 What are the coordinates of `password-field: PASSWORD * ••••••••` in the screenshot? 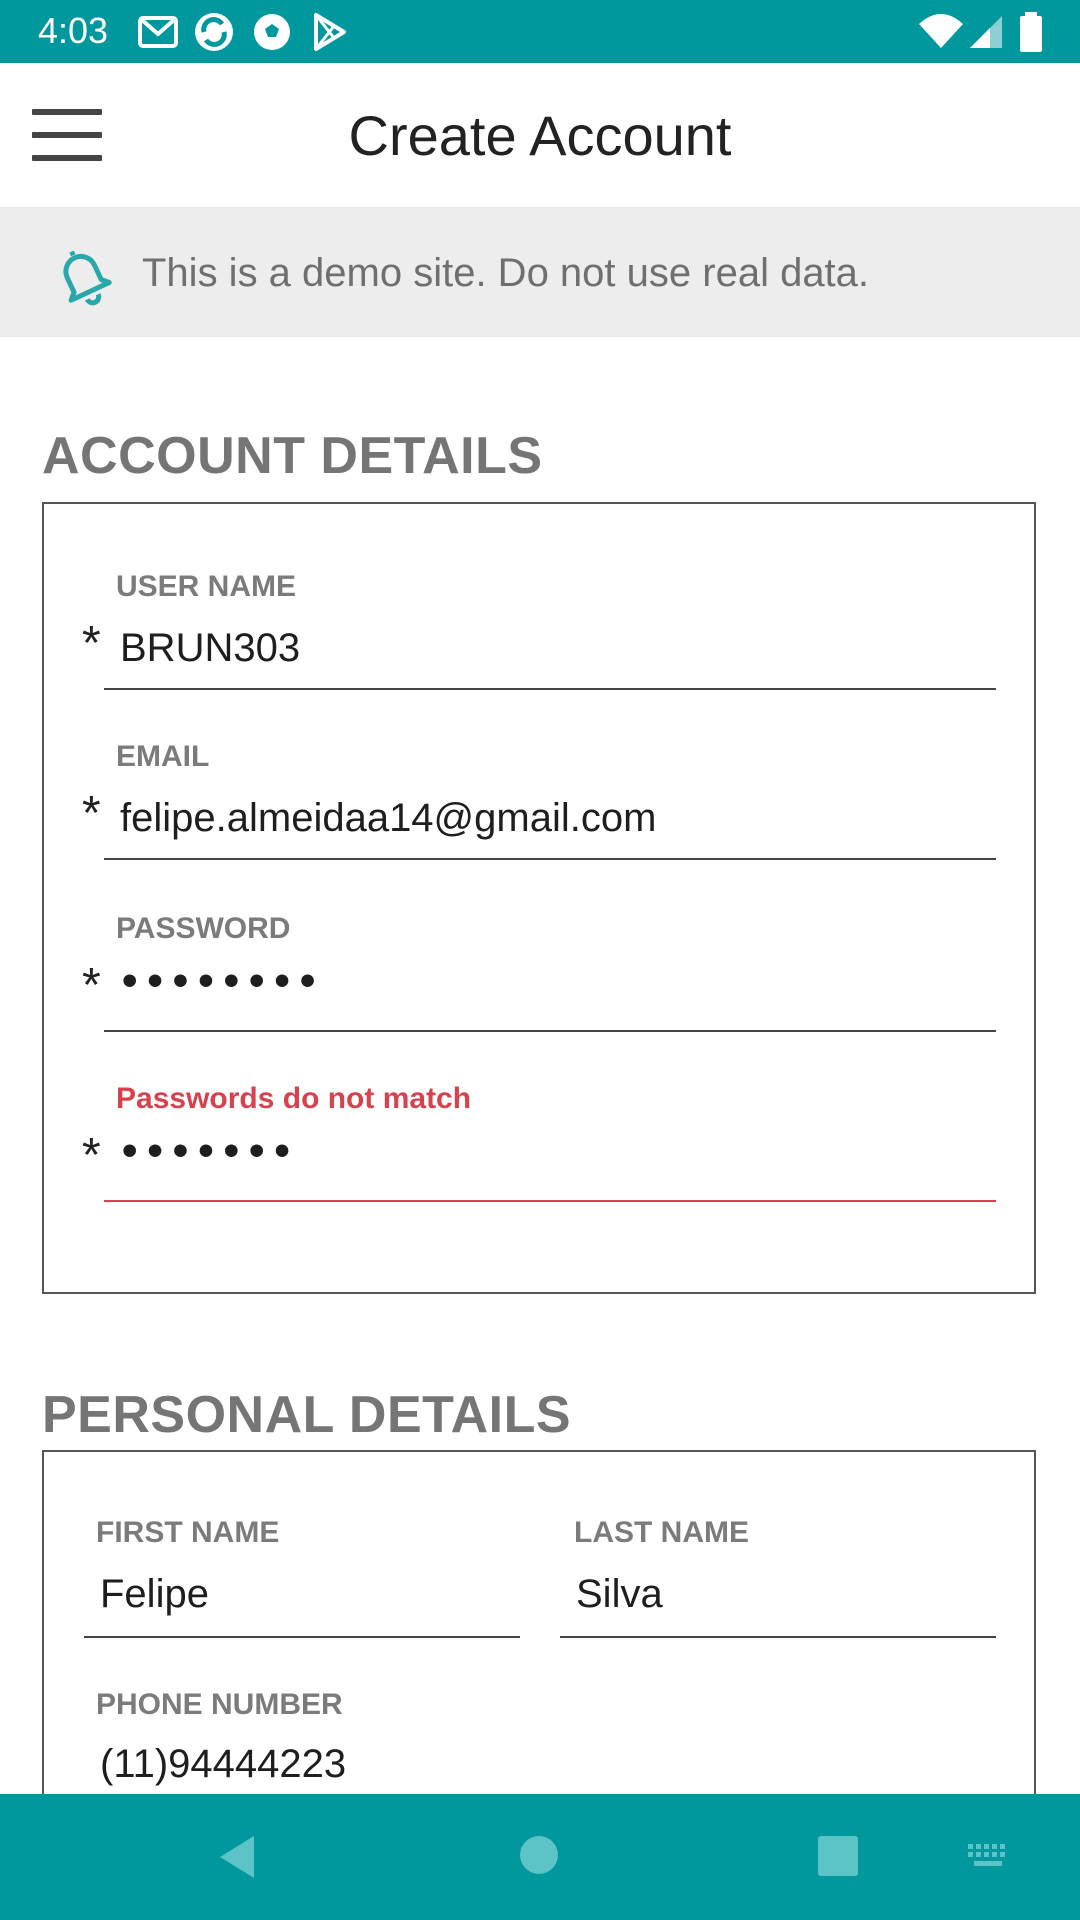 It's located at (539, 938).